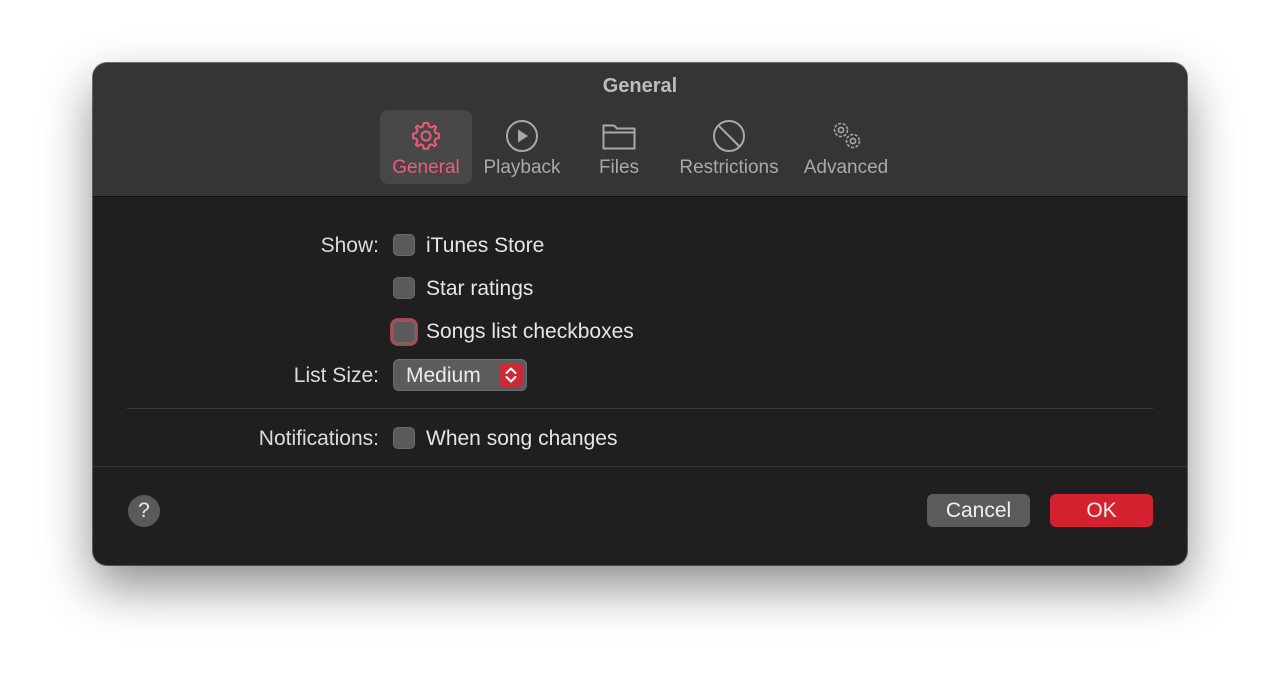 Image resolution: width=1280 pixels, height=689 pixels. I want to click on tab-restrictions-label: Restrictions, so click(729, 167).